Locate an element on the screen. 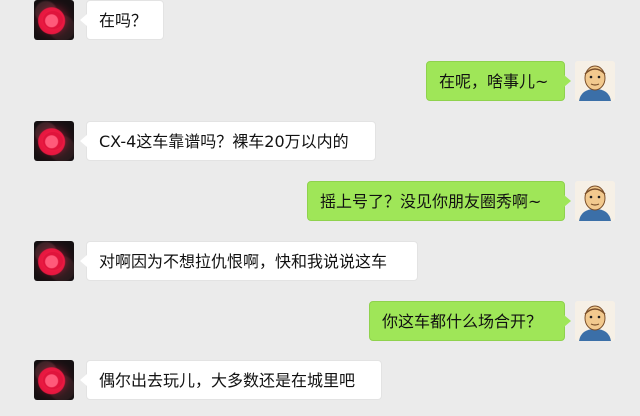  message-row-contact: CX-4这车靠谱吗？裸车20万以内的 is located at coordinates (320, 146).